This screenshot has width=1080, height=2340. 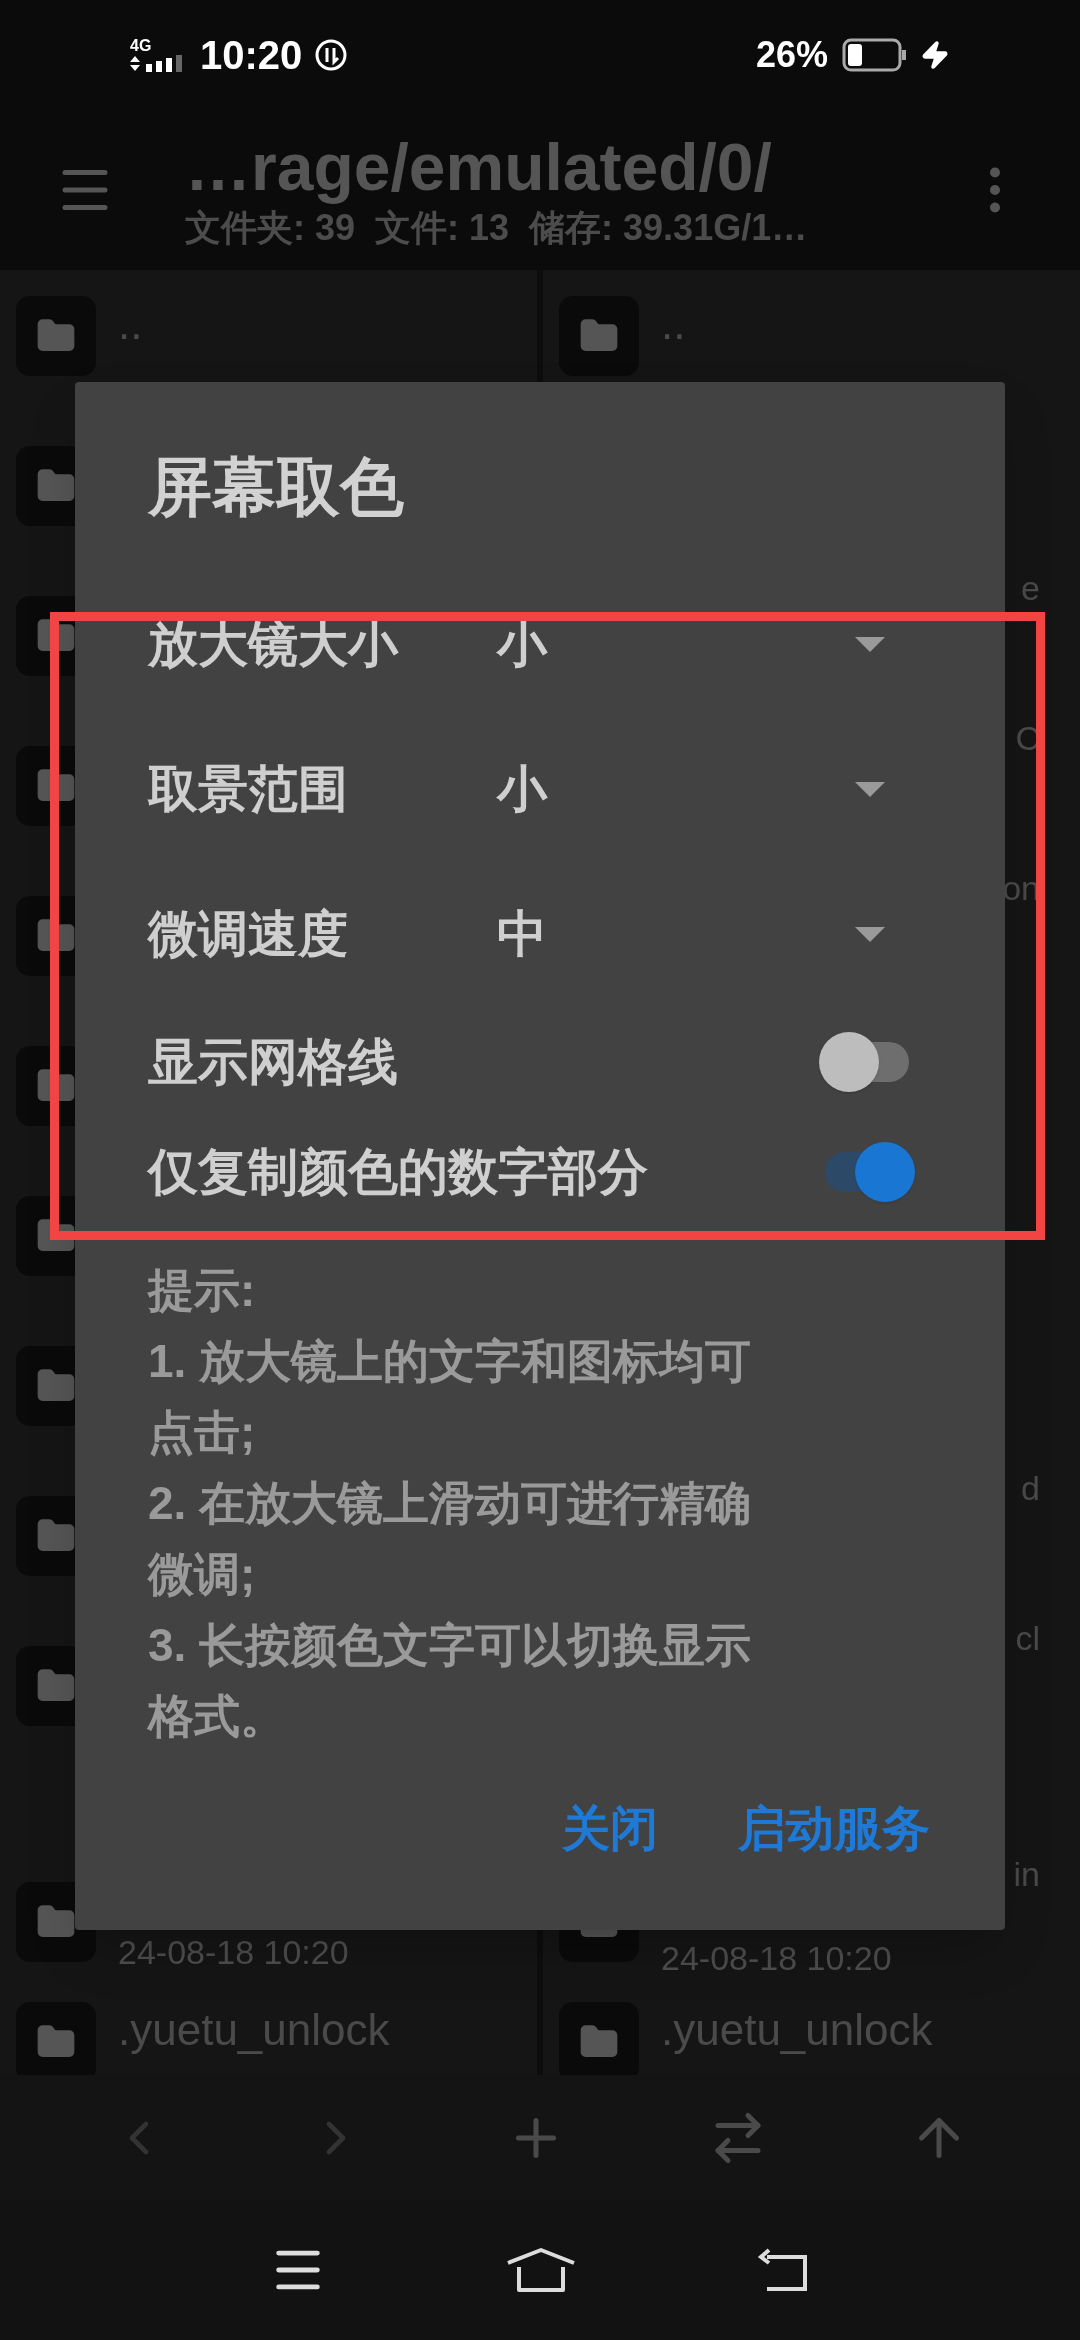 I want to click on hint-text: 1. 放大镜上的文字和图标均可点击;, so click(x=450, y=1397).